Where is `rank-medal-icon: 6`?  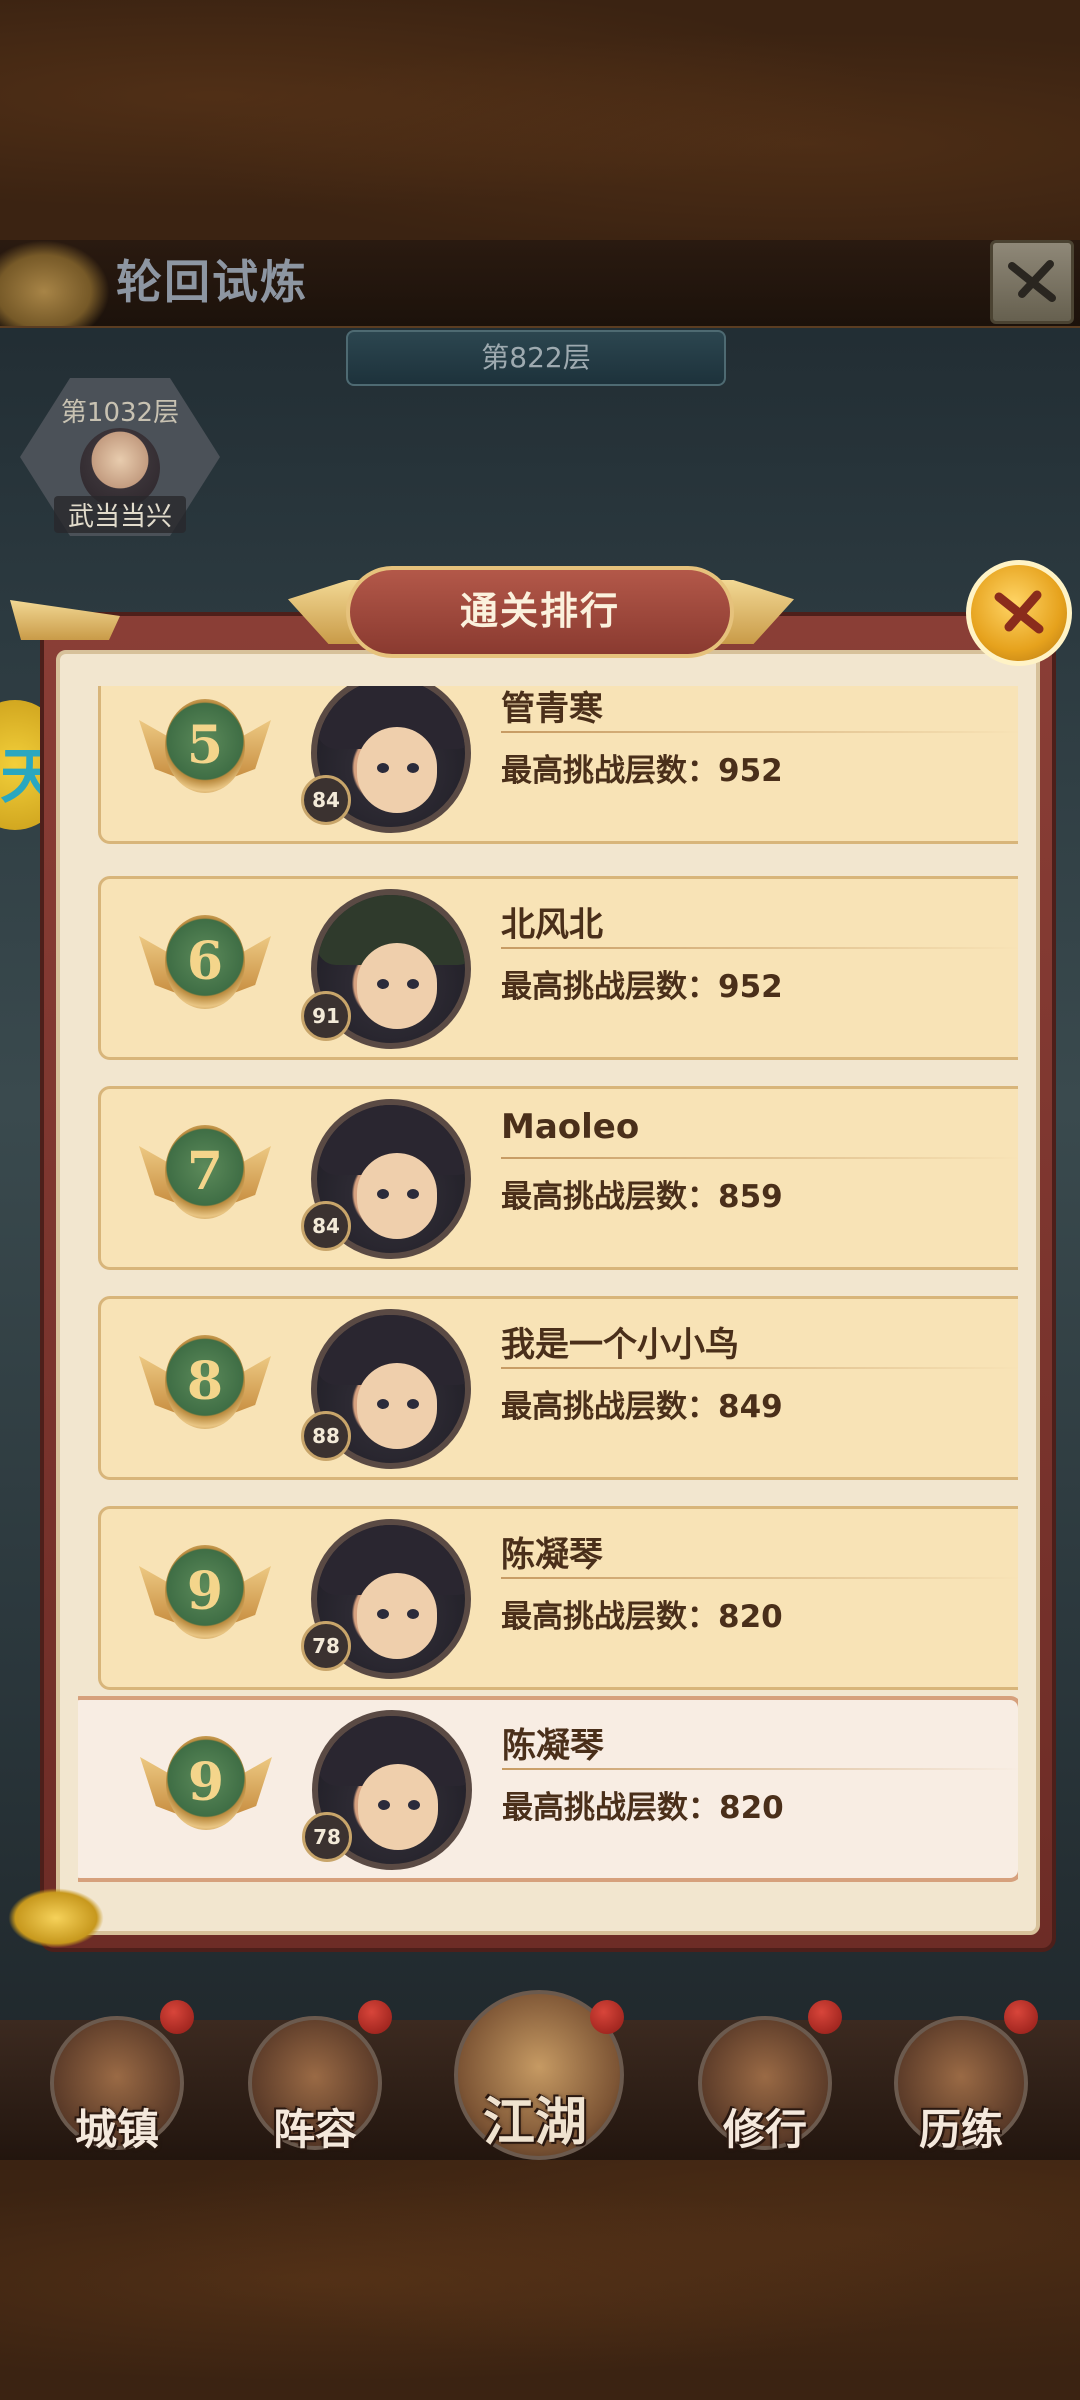 rank-medal-icon: 6 is located at coordinates (205, 968).